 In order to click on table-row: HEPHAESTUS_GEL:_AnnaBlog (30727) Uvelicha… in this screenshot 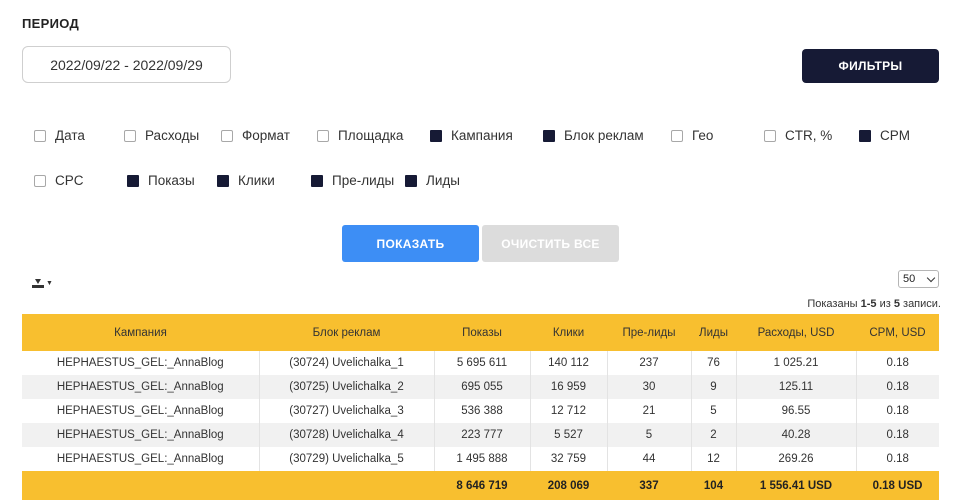, I will do `click(480, 411)`.